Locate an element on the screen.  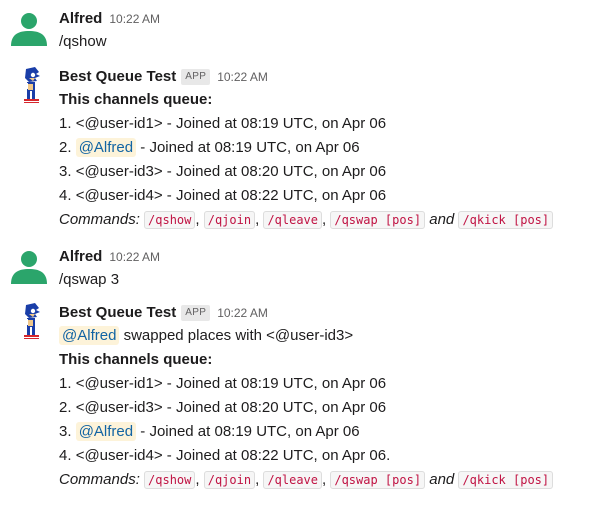
message-text: /qshow is located at coordinates (83, 41).